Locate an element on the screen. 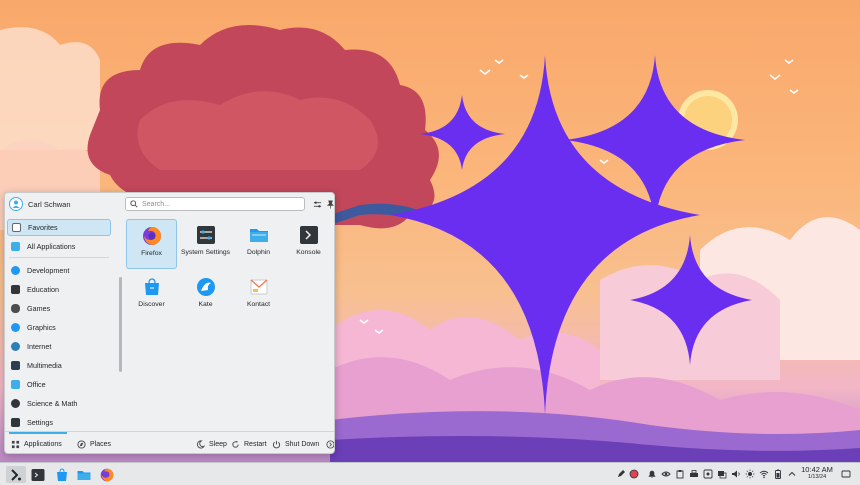 This screenshot has width=860, height=485. battery-icon is located at coordinates (778, 474).